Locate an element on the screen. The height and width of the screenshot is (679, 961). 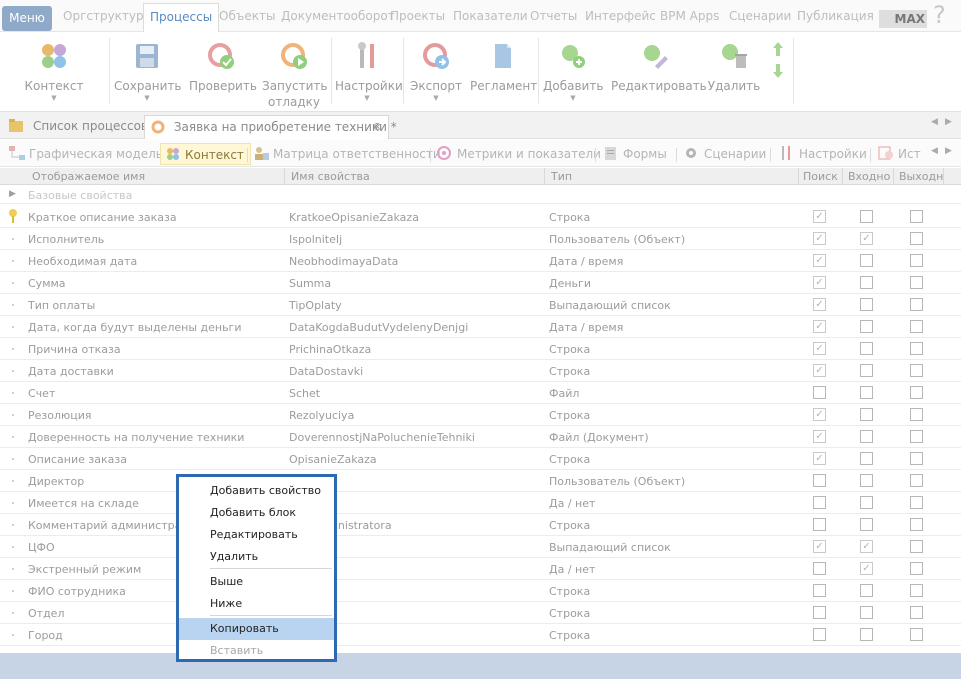
export-button: Экспорт ▼ is located at coordinates (436, 71).